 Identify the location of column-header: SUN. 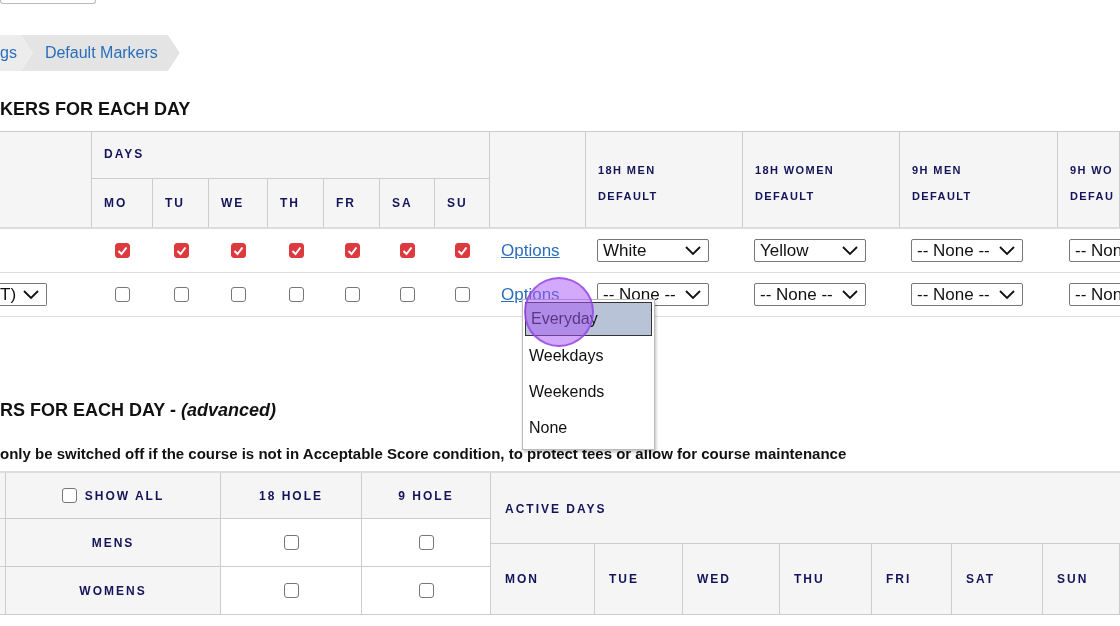
(1081, 579).